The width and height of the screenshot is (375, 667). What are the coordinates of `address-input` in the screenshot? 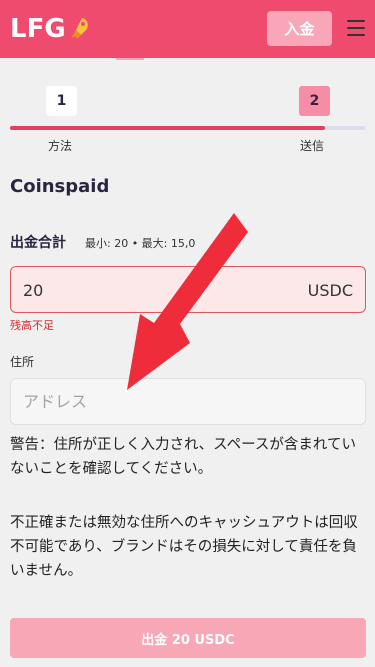 It's located at (188, 401).